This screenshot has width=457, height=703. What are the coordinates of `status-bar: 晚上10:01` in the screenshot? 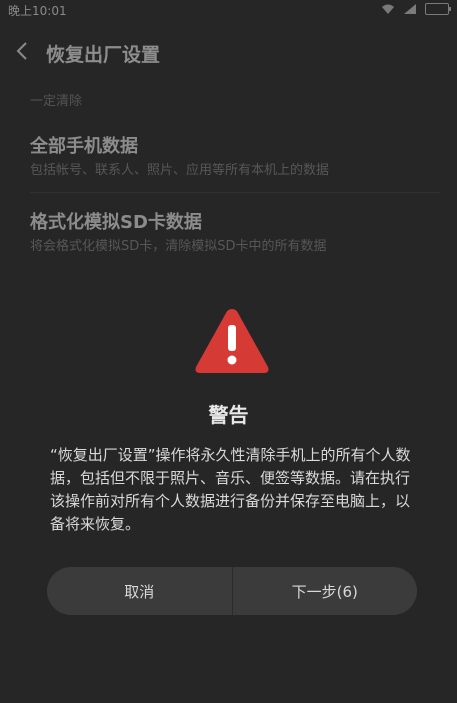 It's located at (228, 10).